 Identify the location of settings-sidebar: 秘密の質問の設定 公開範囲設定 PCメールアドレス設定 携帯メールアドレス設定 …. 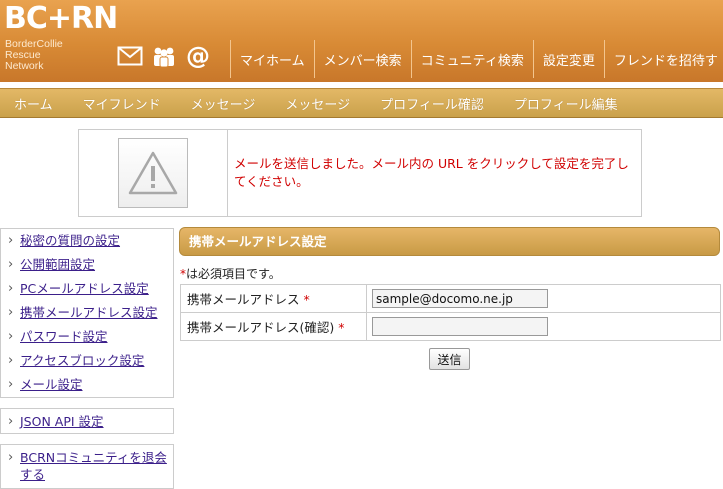
(87, 313).